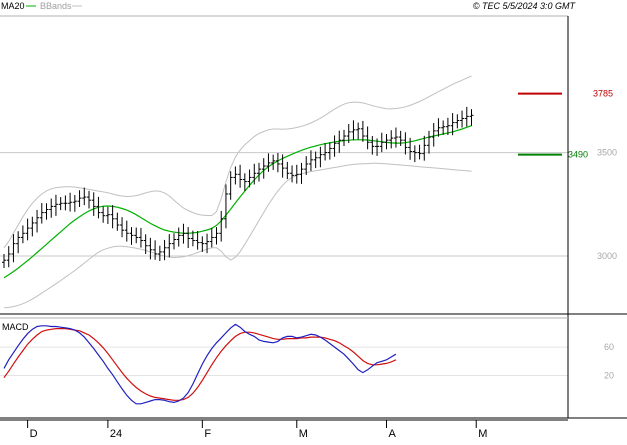 This screenshot has width=627, height=445. Describe the element at coordinates (15, 327) in the screenshot. I see `macd-title: MACD` at that location.